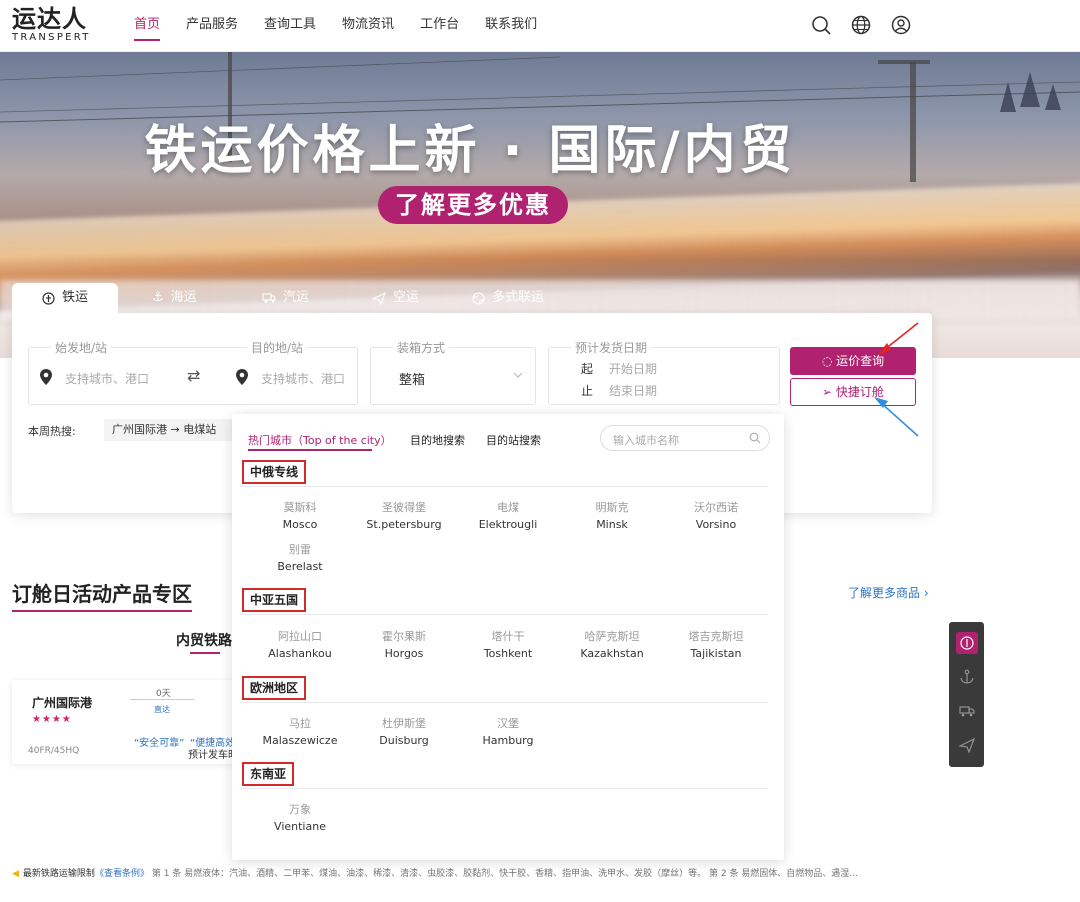  What do you see at coordinates (300, 566) in the screenshot?
I see `city-name-en: Berelast` at bounding box center [300, 566].